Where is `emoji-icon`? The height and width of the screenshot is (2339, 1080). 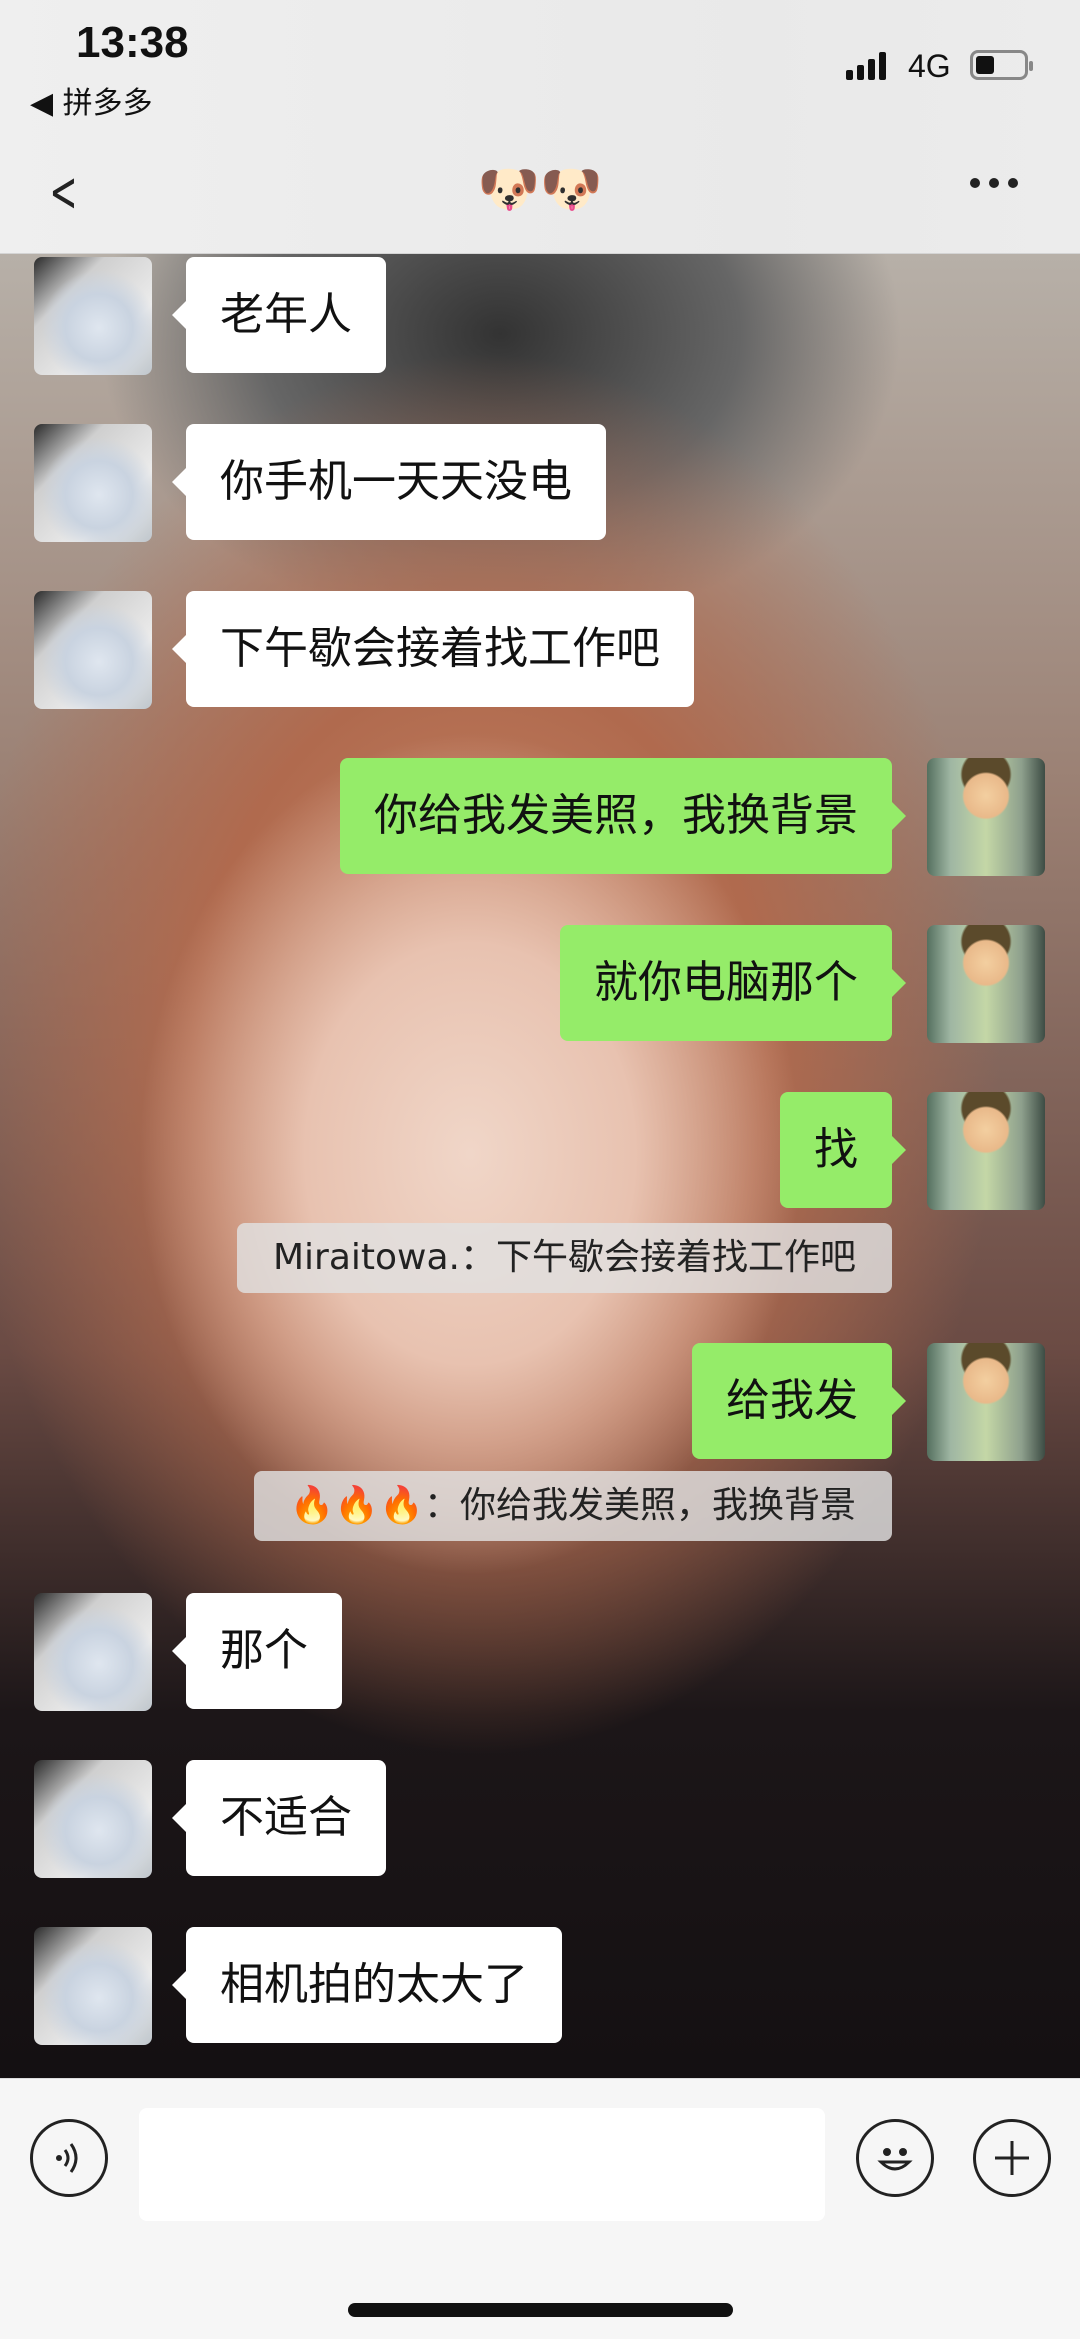
emoji-icon is located at coordinates (895, 2158).